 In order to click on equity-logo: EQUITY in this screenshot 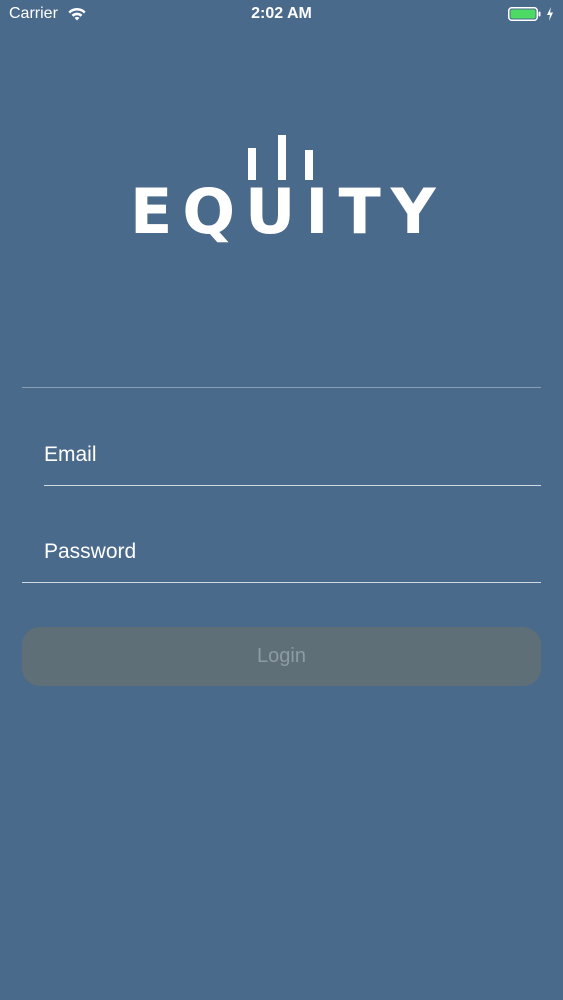, I will do `click(288, 187)`.